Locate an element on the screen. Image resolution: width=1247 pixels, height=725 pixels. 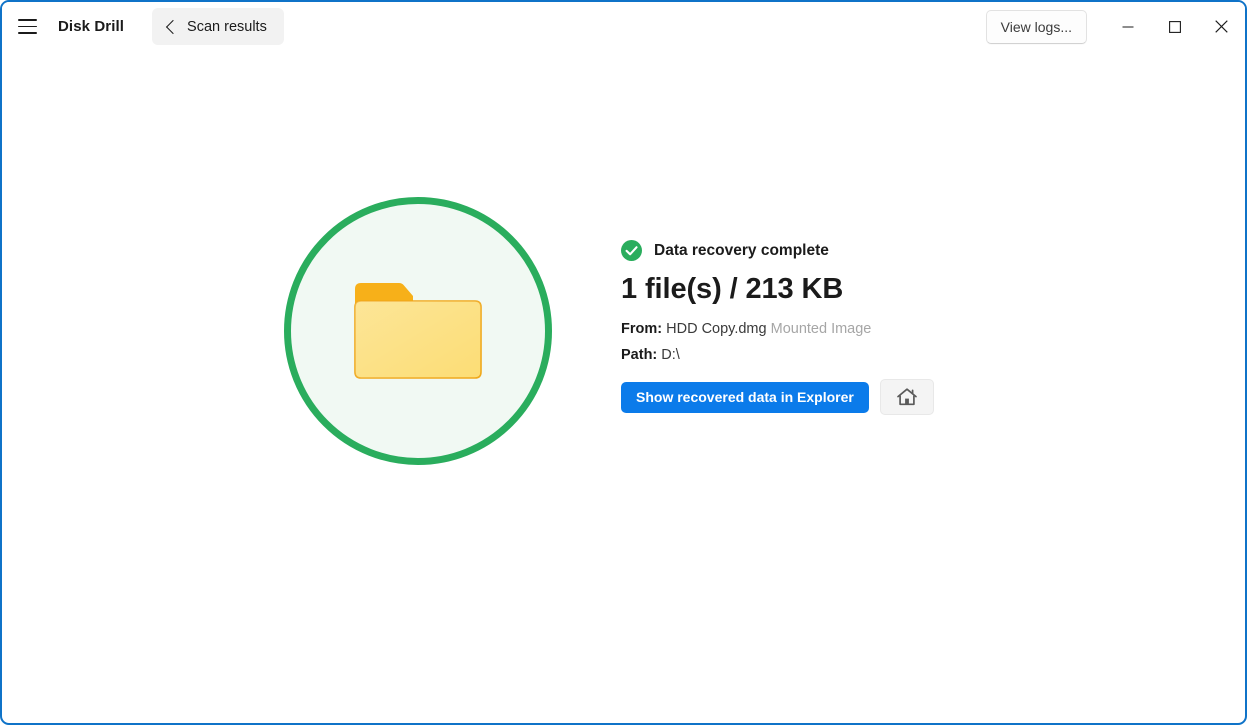
maximize-button is located at coordinates (1174, 26).